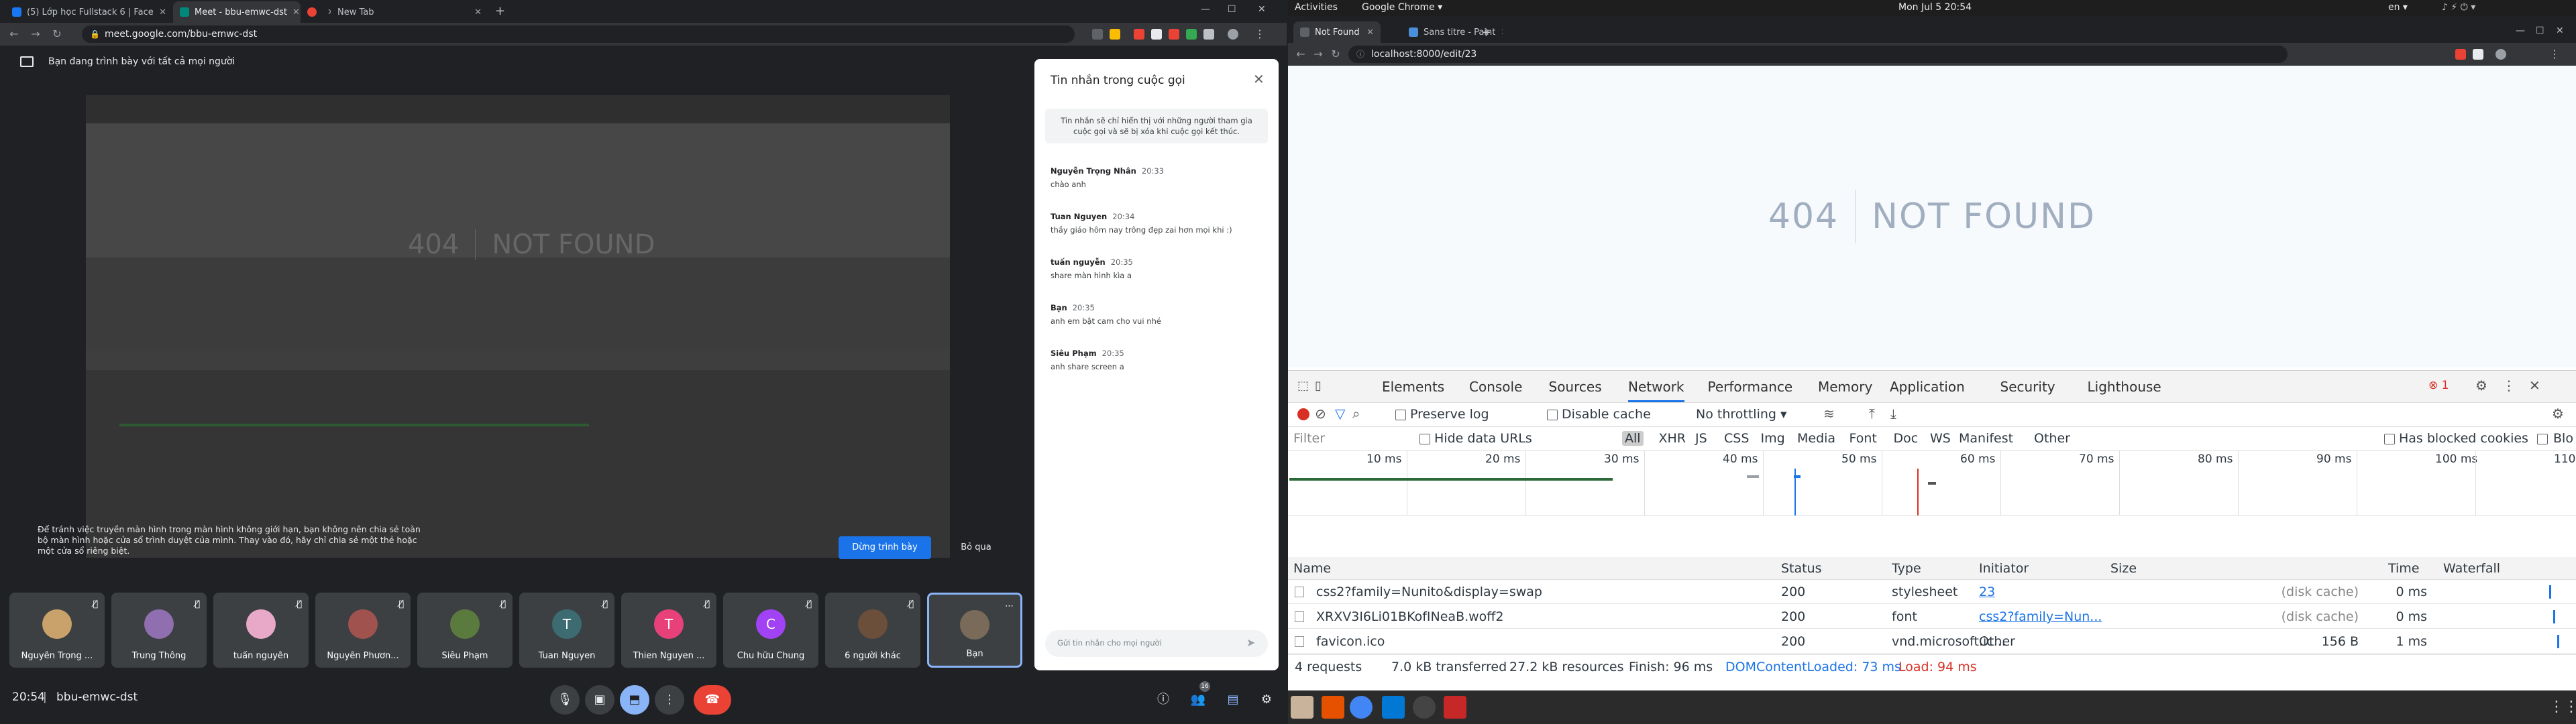  I want to click on tab-performance: Performance, so click(1750, 387).